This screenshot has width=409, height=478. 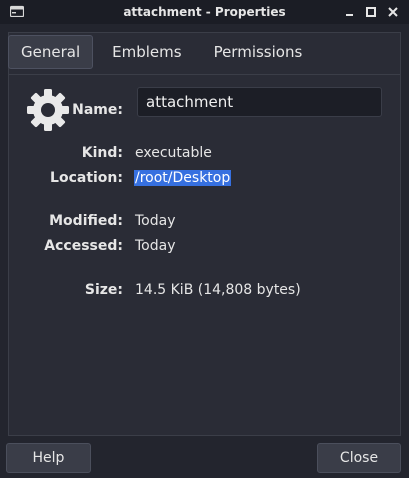 I want to click on title-bar: attachment - Properties, so click(x=204, y=12).